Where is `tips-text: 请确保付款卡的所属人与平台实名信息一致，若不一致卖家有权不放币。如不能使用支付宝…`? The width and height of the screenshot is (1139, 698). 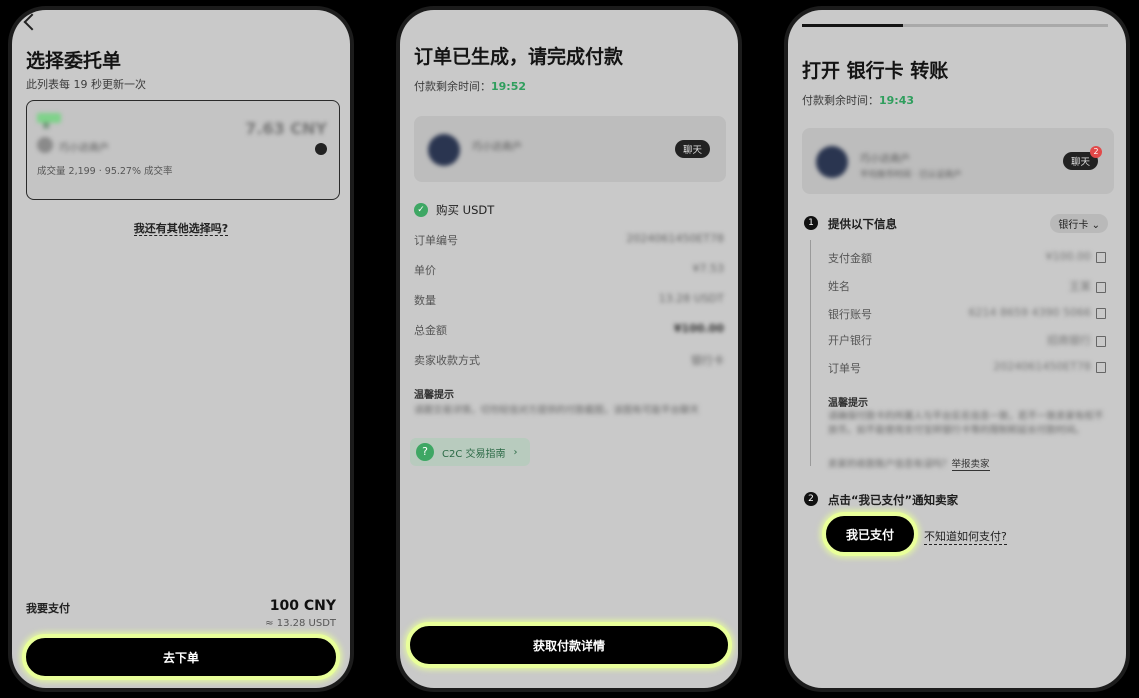 tips-text: 请确保付款卡的所属人与平台实名信息一致，若不一致卖家有权不放币。如不能使用支付宝… is located at coordinates (966, 423).